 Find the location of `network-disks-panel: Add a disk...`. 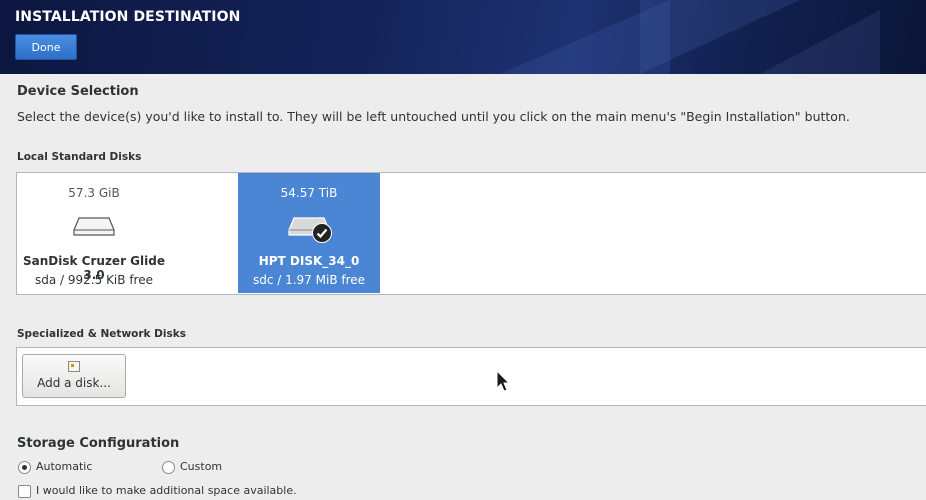

network-disks-panel: Add a disk... is located at coordinates (471, 376).